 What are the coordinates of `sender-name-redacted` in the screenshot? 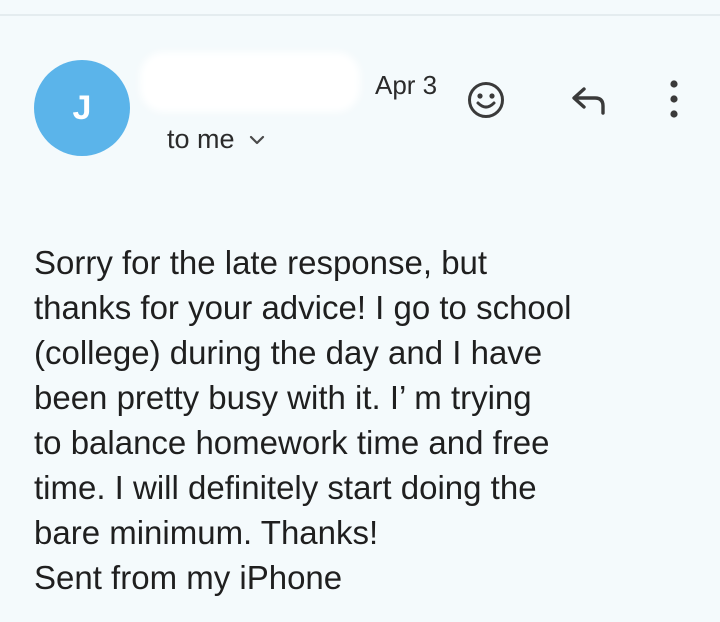 It's located at (250, 82).